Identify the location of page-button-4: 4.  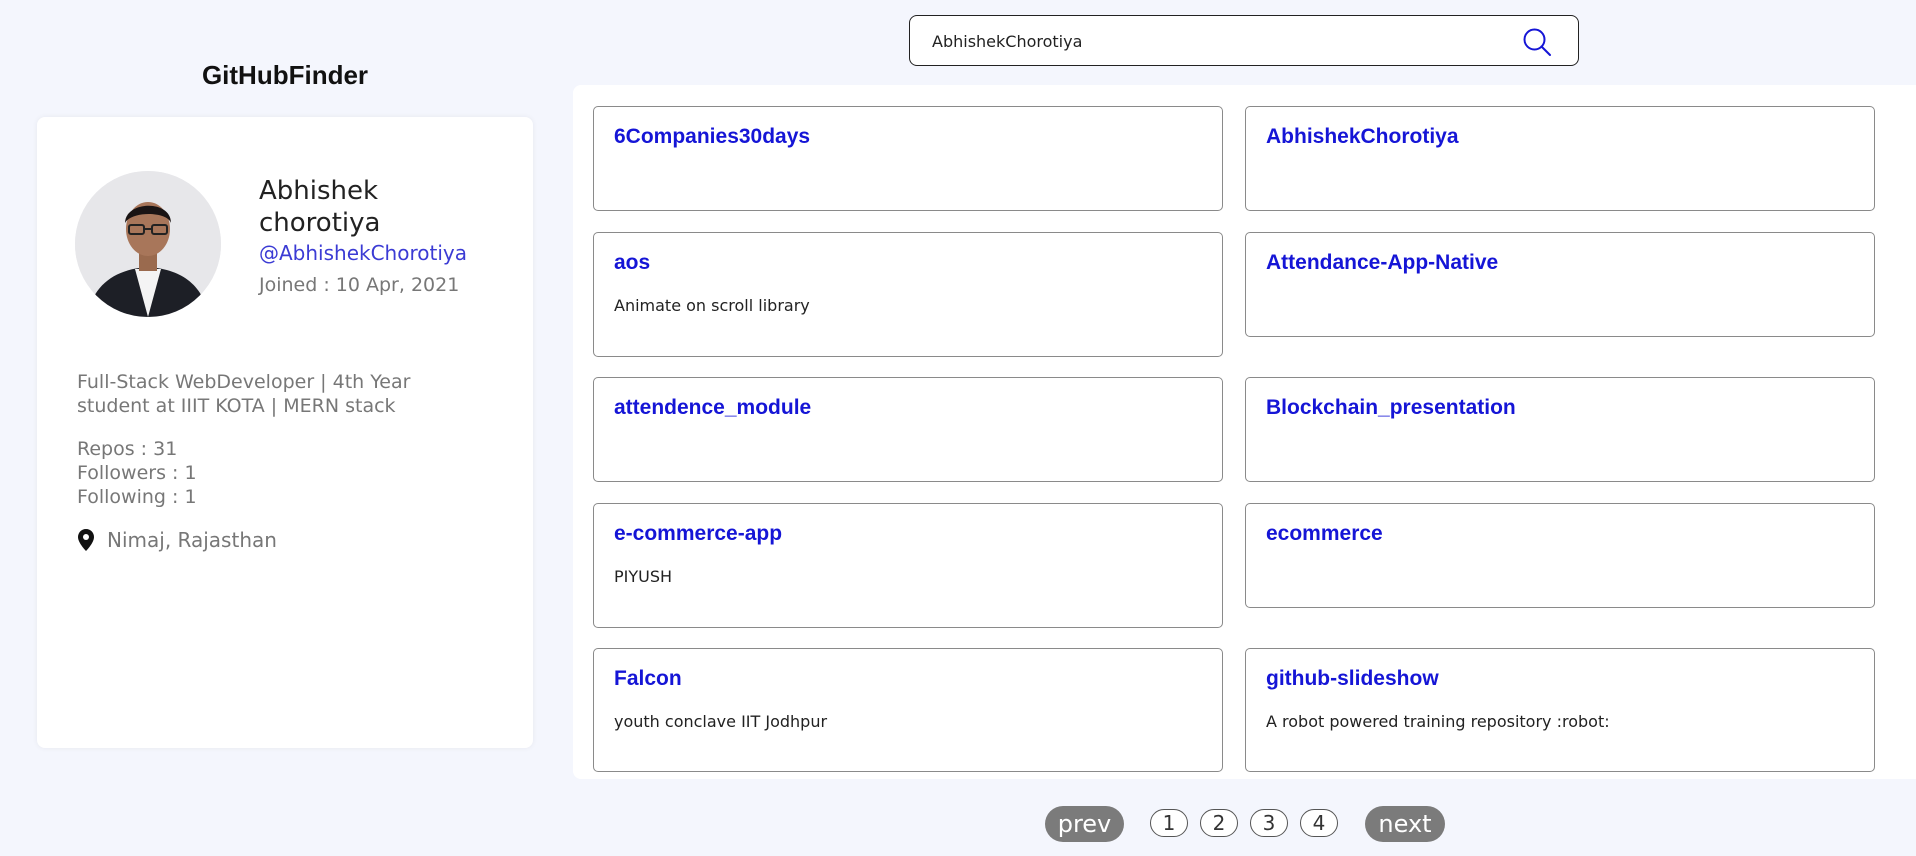
(1319, 823).